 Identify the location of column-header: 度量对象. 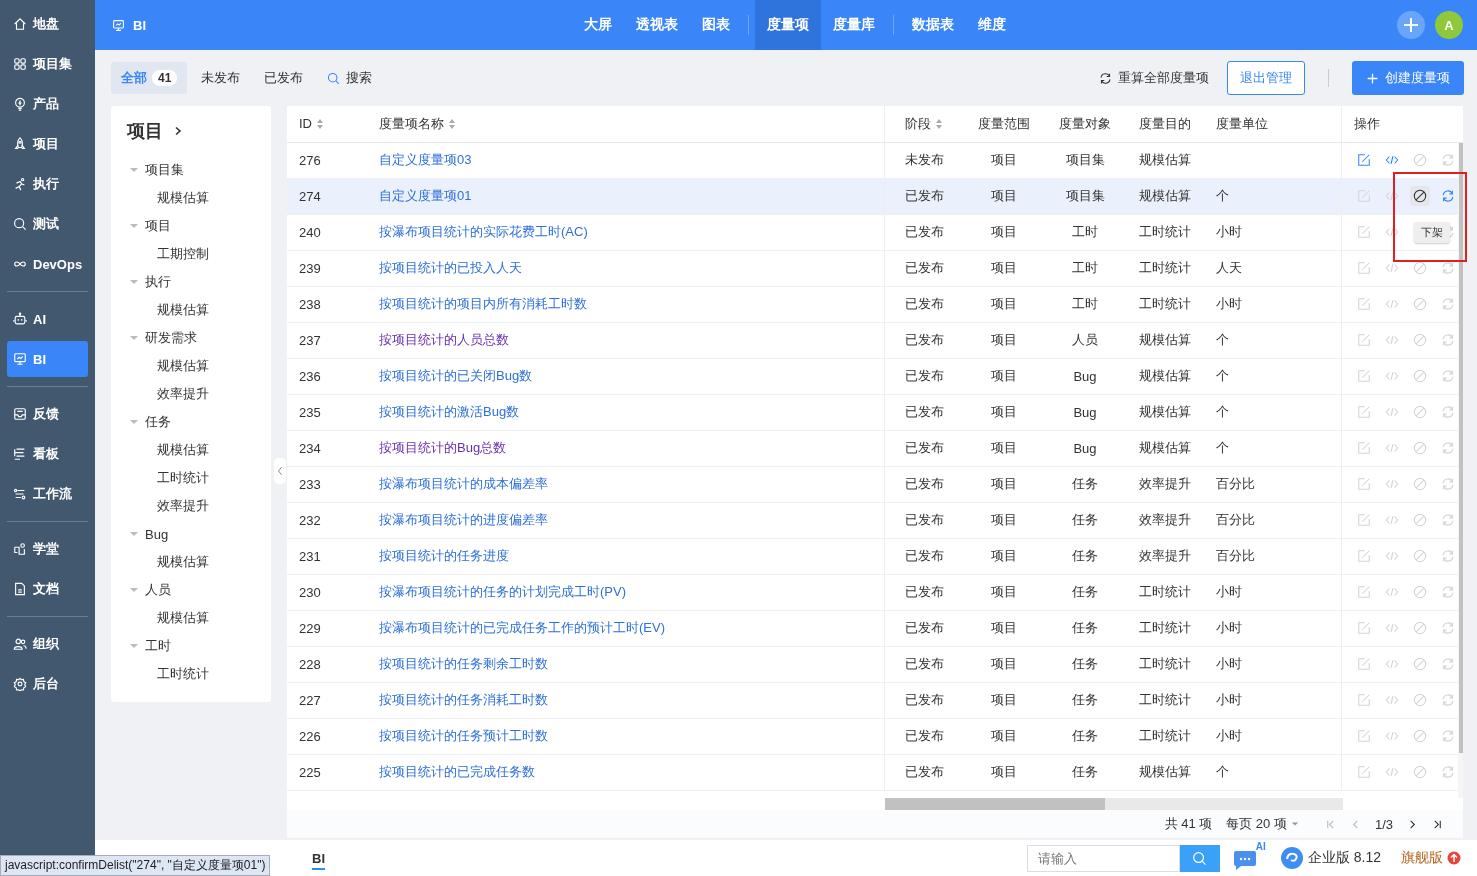
(1085, 124).